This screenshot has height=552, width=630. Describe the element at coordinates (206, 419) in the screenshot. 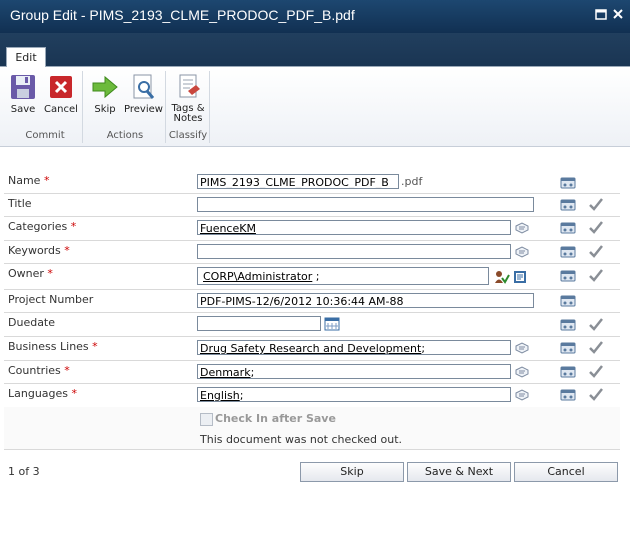

I see `checkin-checkbox` at that location.